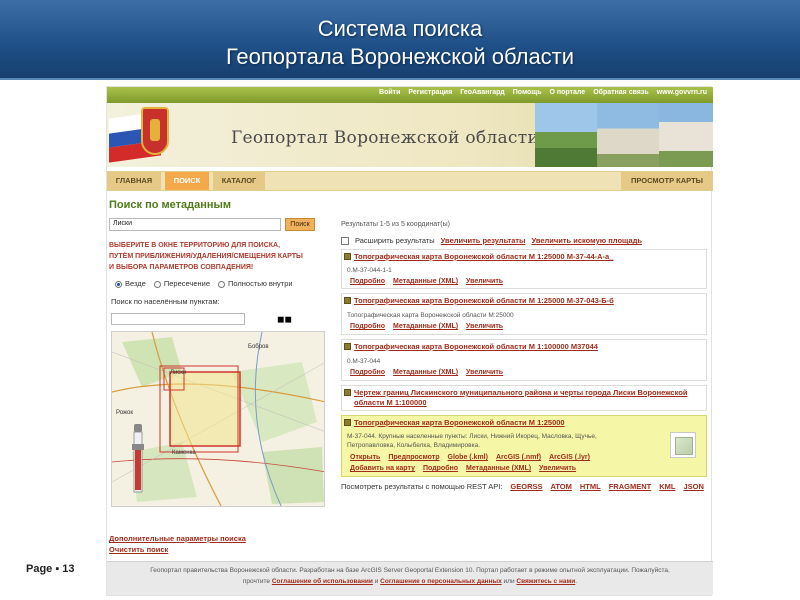  What do you see at coordinates (400, 56) in the screenshot?
I see `slide-title-line2: Геопортала Воронежской области` at bounding box center [400, 56].